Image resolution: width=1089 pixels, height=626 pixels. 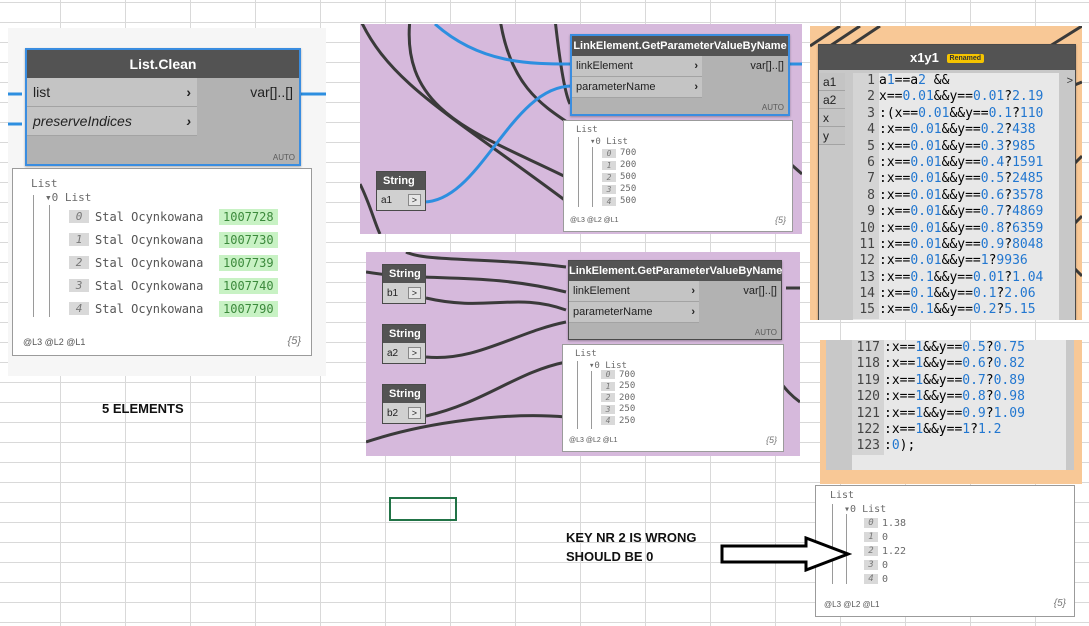 What do you see at coordinates (956, 228) in the screenshot?
I see `code-line: 10:x==0.01&&y==0.8?6359` at bounding box center [956, 228].